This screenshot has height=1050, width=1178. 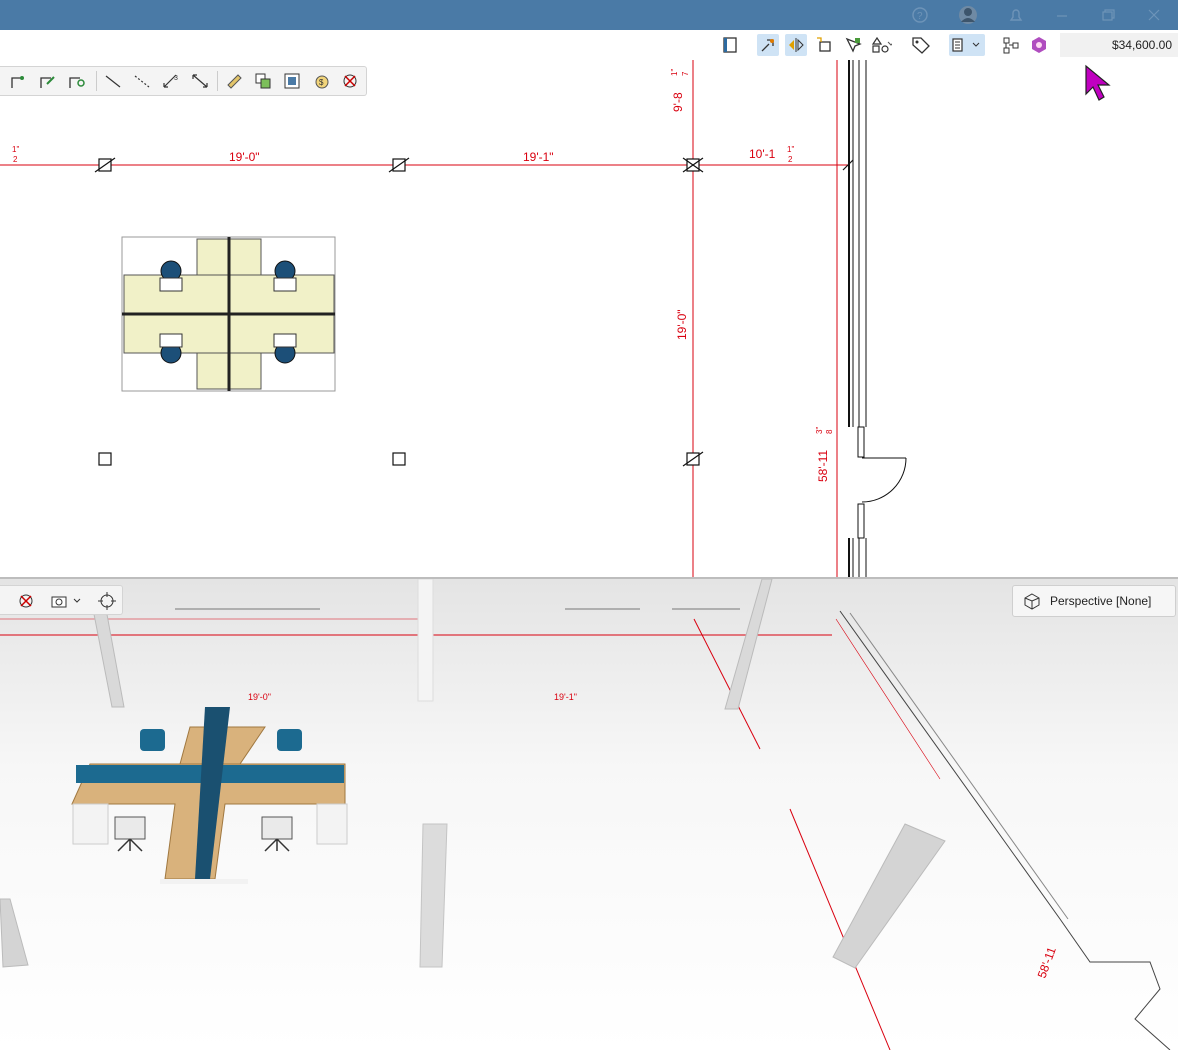 I want to click on measure-icon, so click(x=200, y=81).